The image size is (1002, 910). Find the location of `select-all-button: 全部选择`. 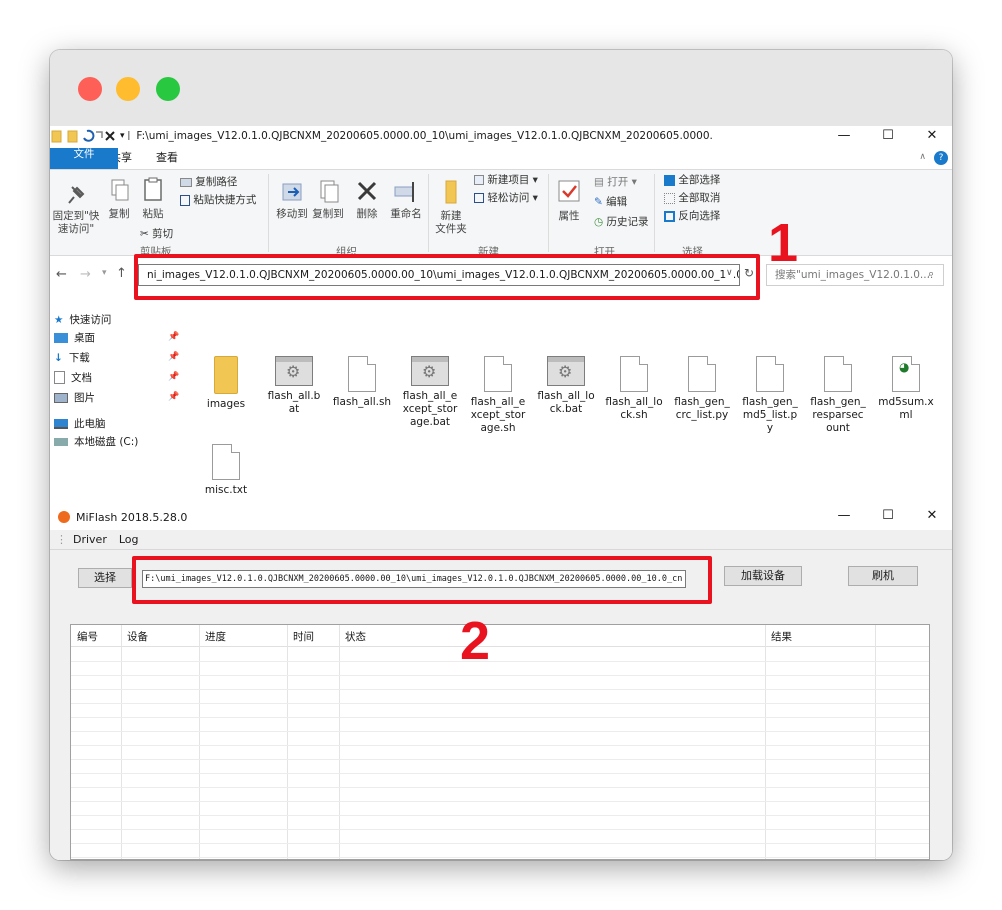

select-all-button: 全部选择 is located at coordinates (692, 179).